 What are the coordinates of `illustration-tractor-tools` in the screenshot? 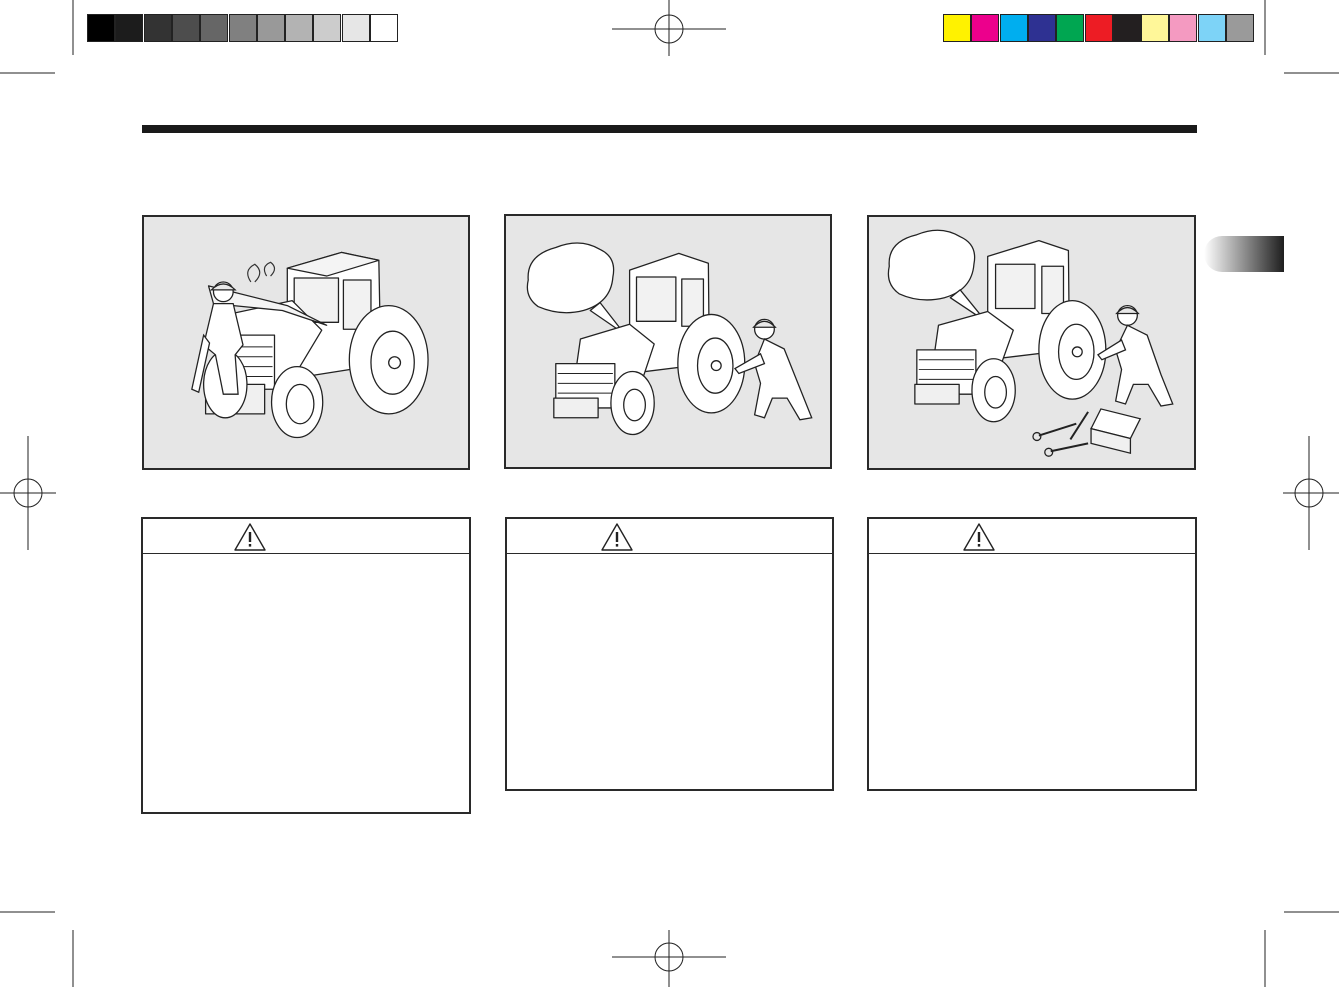 It's located at (1031, 342).